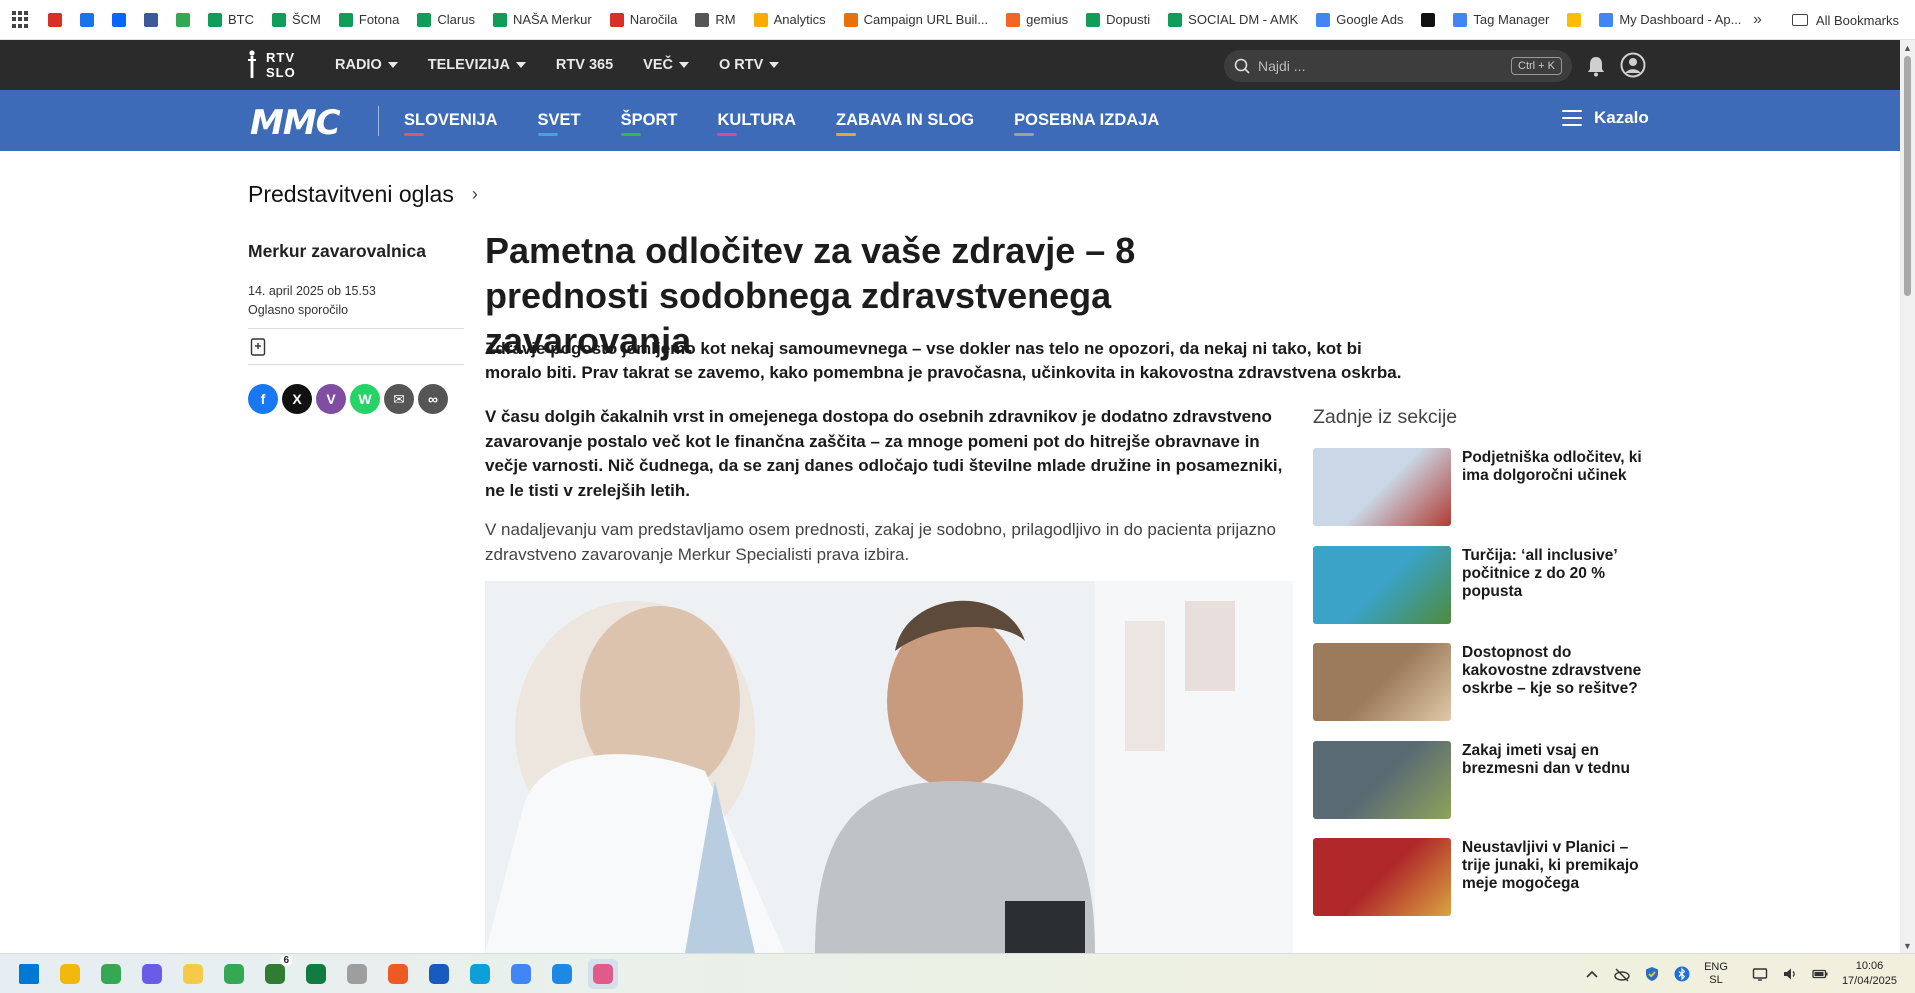 The width and height of the screenshot is (1915, 993). Describe the element at coordinates (1790, 974) in the screenshot. I see `volume-icon` at that location.